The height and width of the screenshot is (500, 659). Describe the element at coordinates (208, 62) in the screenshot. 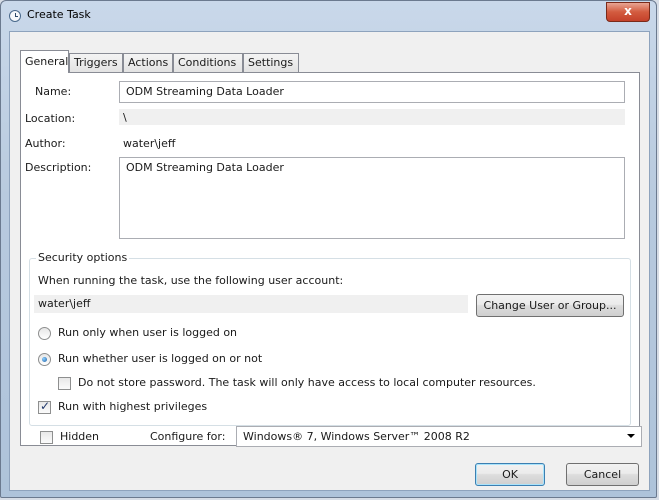

I see `tab-conditions: Conditions` at that location.